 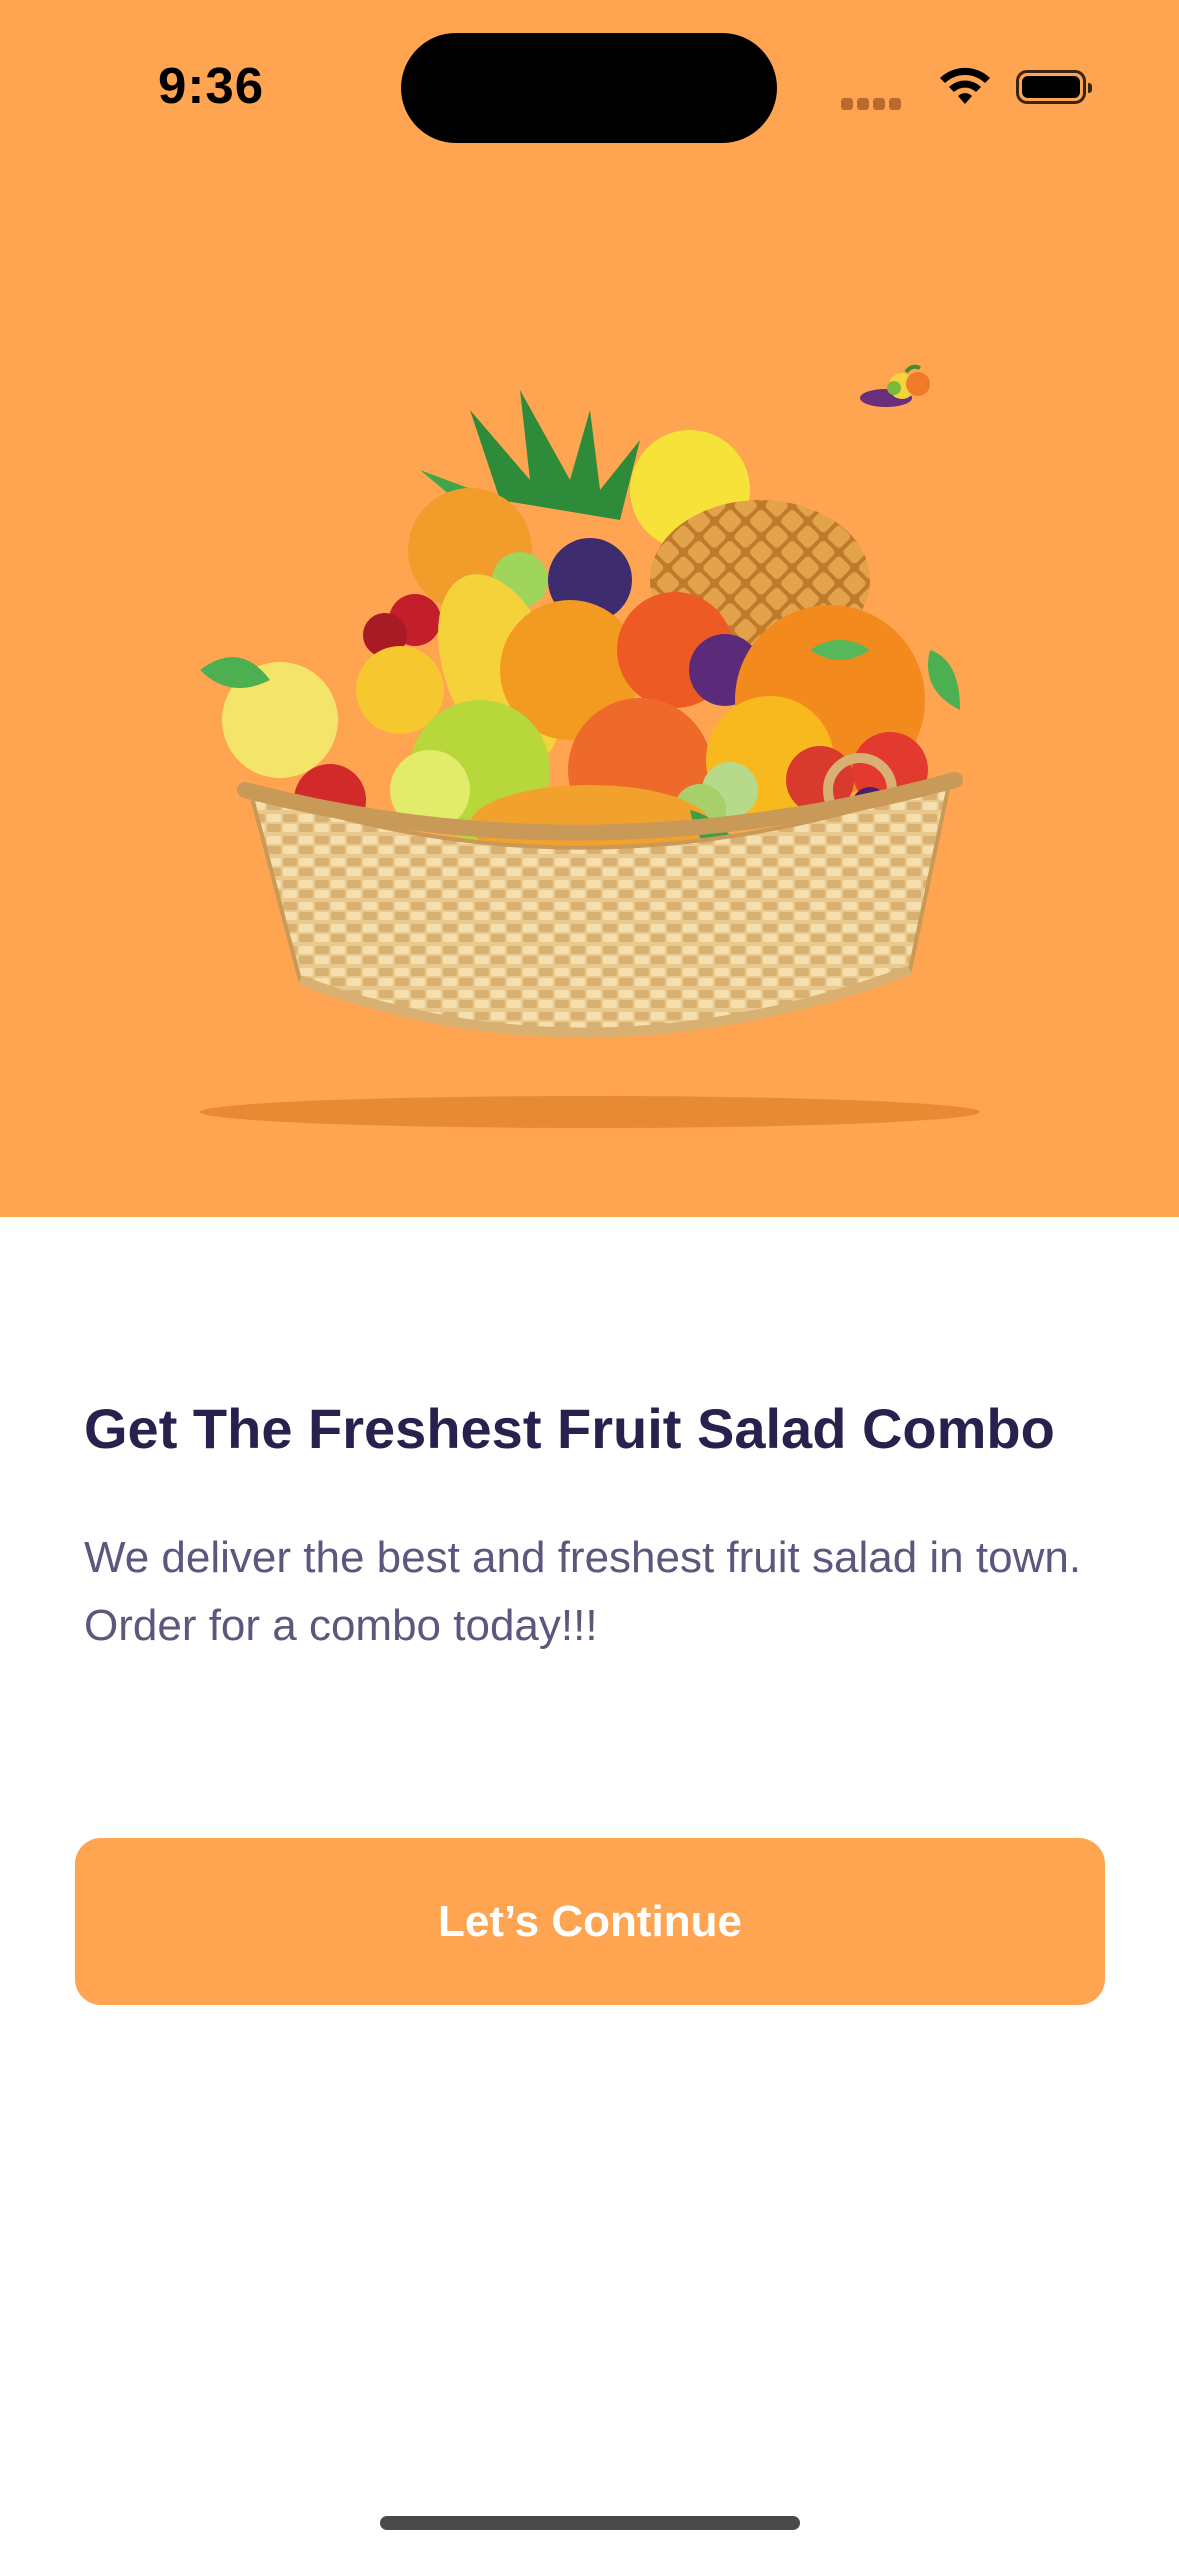 What do you see at coordinates (341, 1625) in the screenshot?
I see `description-line-2: Order for a combo today!!!` at bounding box center [341, 1625].